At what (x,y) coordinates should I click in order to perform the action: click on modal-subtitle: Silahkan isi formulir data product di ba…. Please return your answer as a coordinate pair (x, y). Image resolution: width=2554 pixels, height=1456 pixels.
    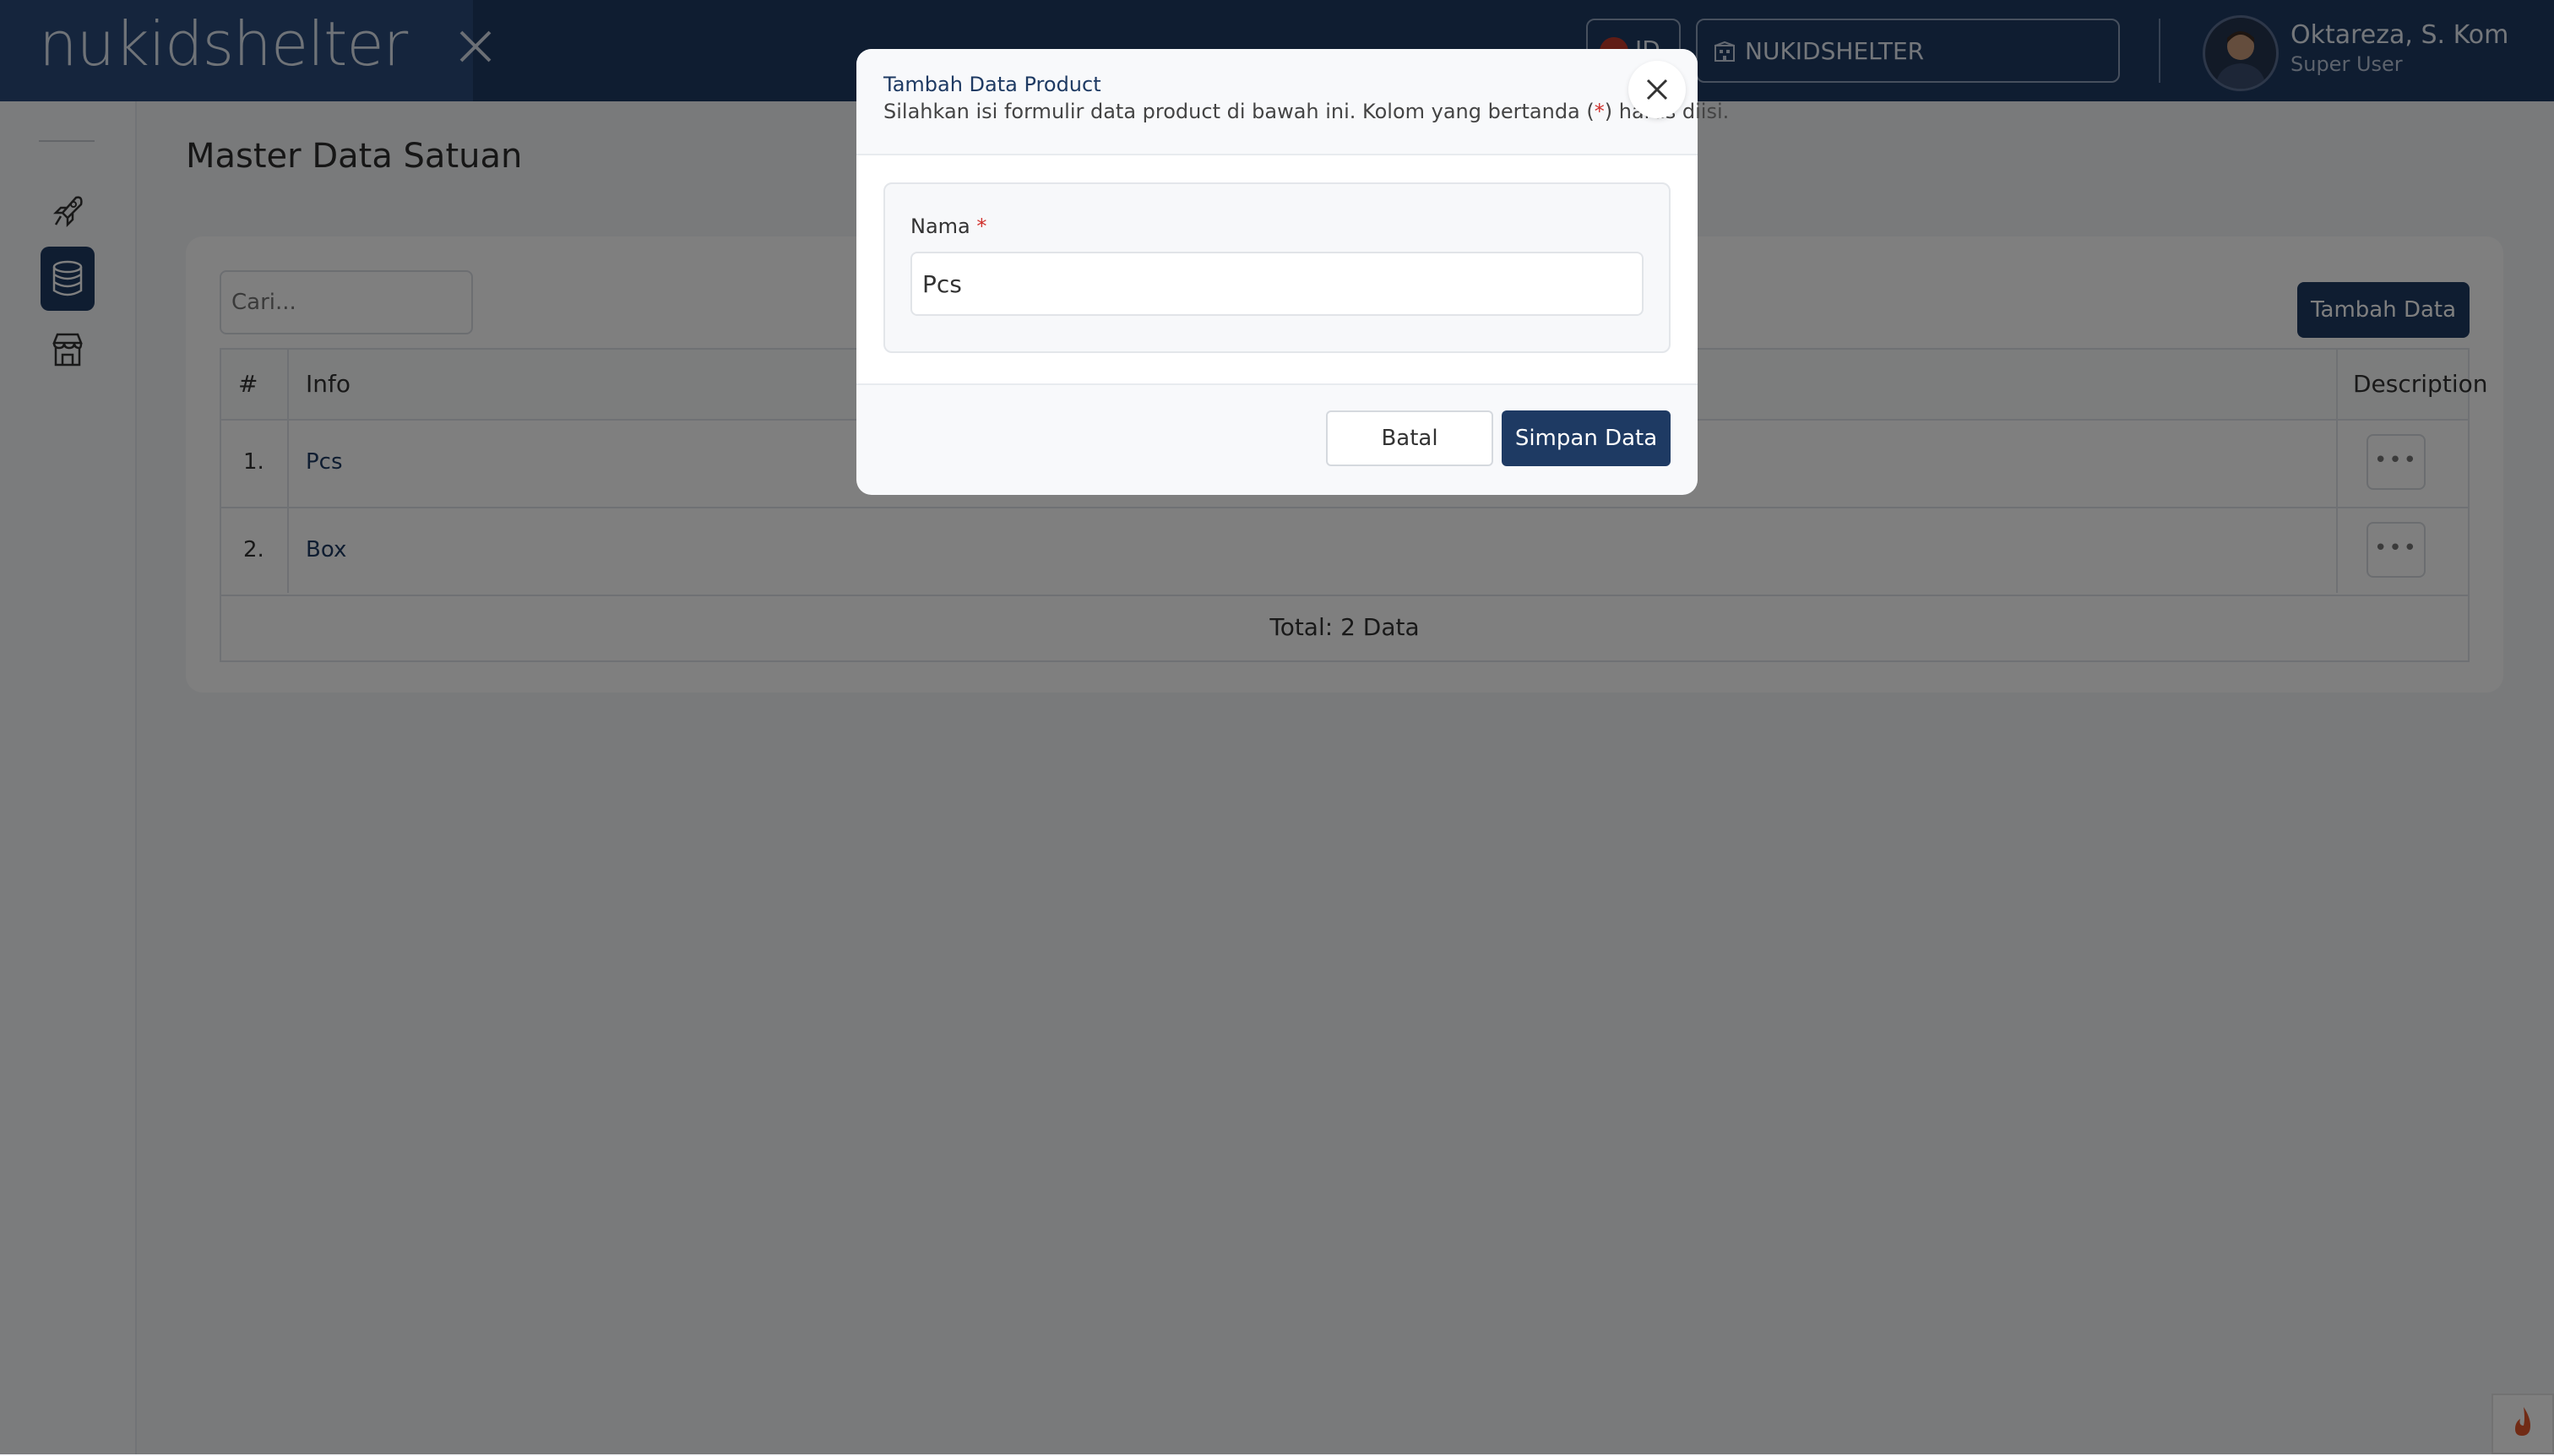
    Looking at the image, I should click on (1306, 111).